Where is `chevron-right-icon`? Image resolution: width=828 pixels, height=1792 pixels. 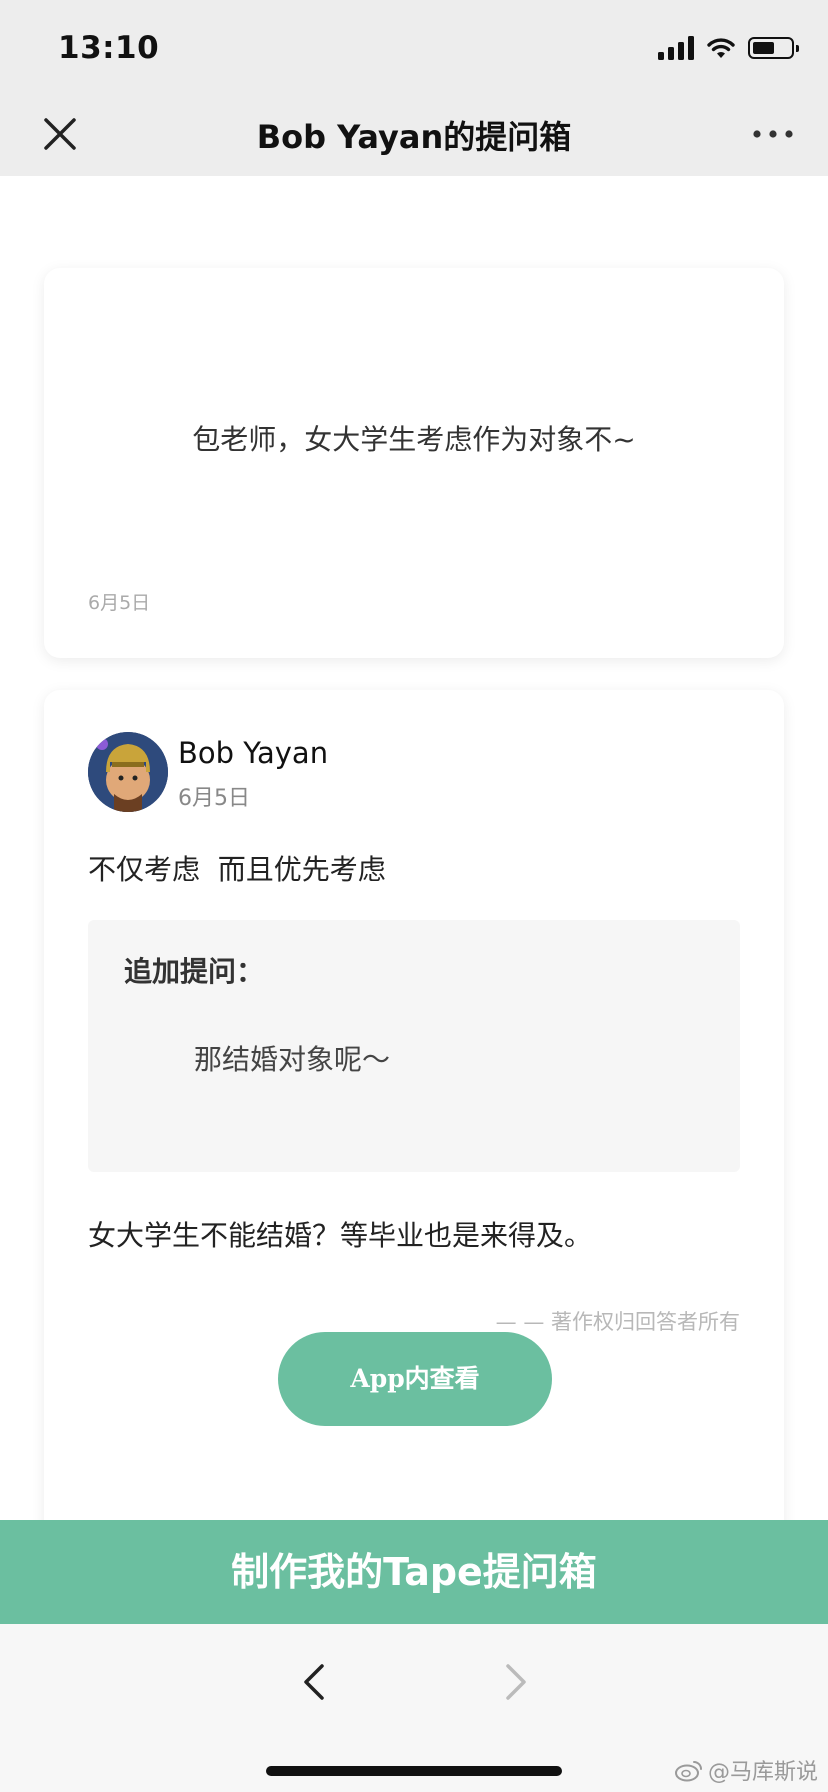 chevron-right-icon is located at coordinates (516, 1682).